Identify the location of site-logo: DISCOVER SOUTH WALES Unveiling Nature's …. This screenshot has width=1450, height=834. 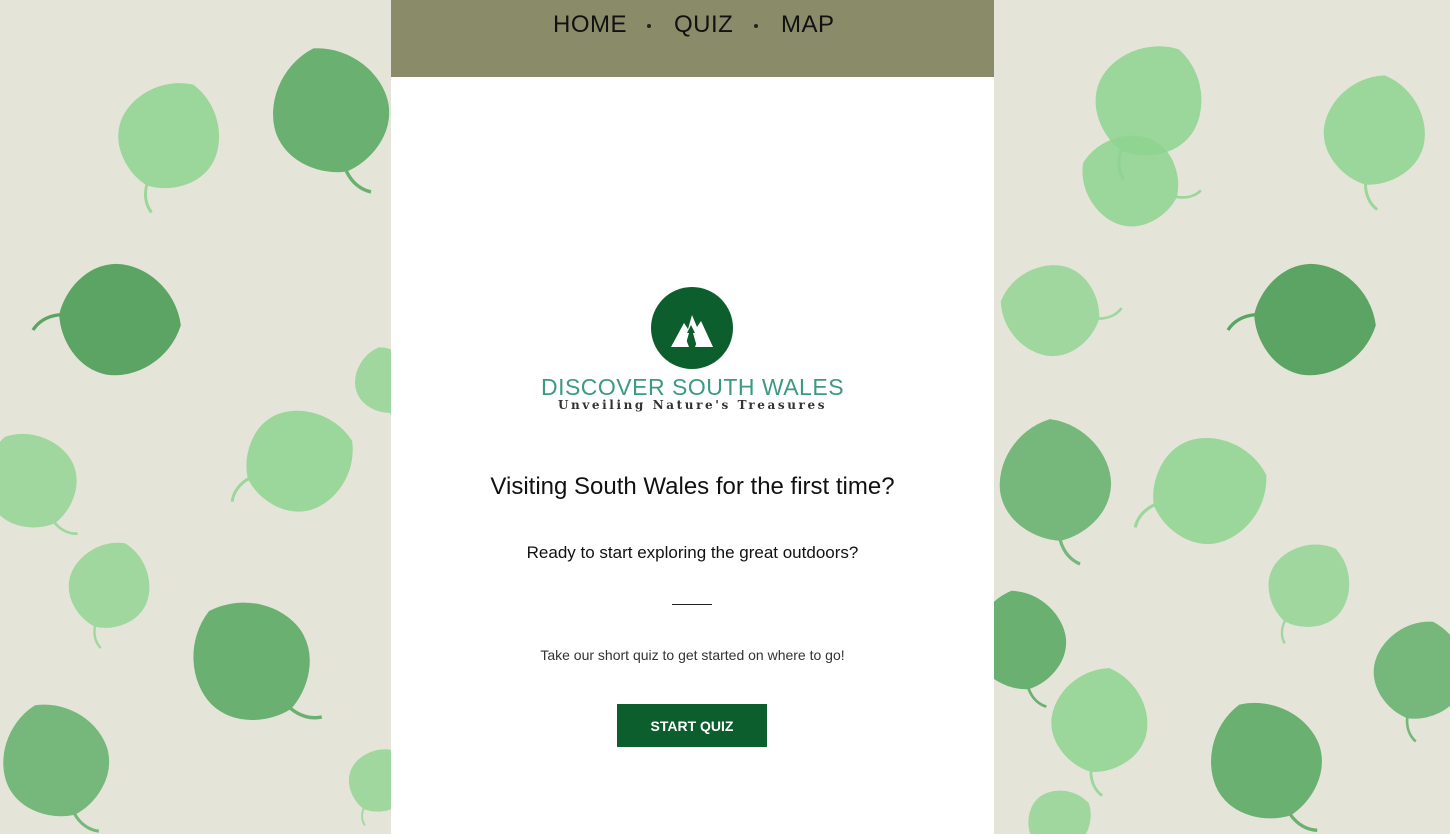
(692, 351).